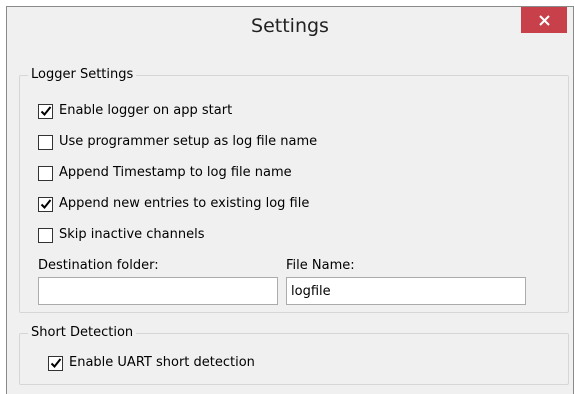 This screenshot has width=574, height=394. I want to click on option-skip-inactive: Skip inactive channels, so click(121, 235).